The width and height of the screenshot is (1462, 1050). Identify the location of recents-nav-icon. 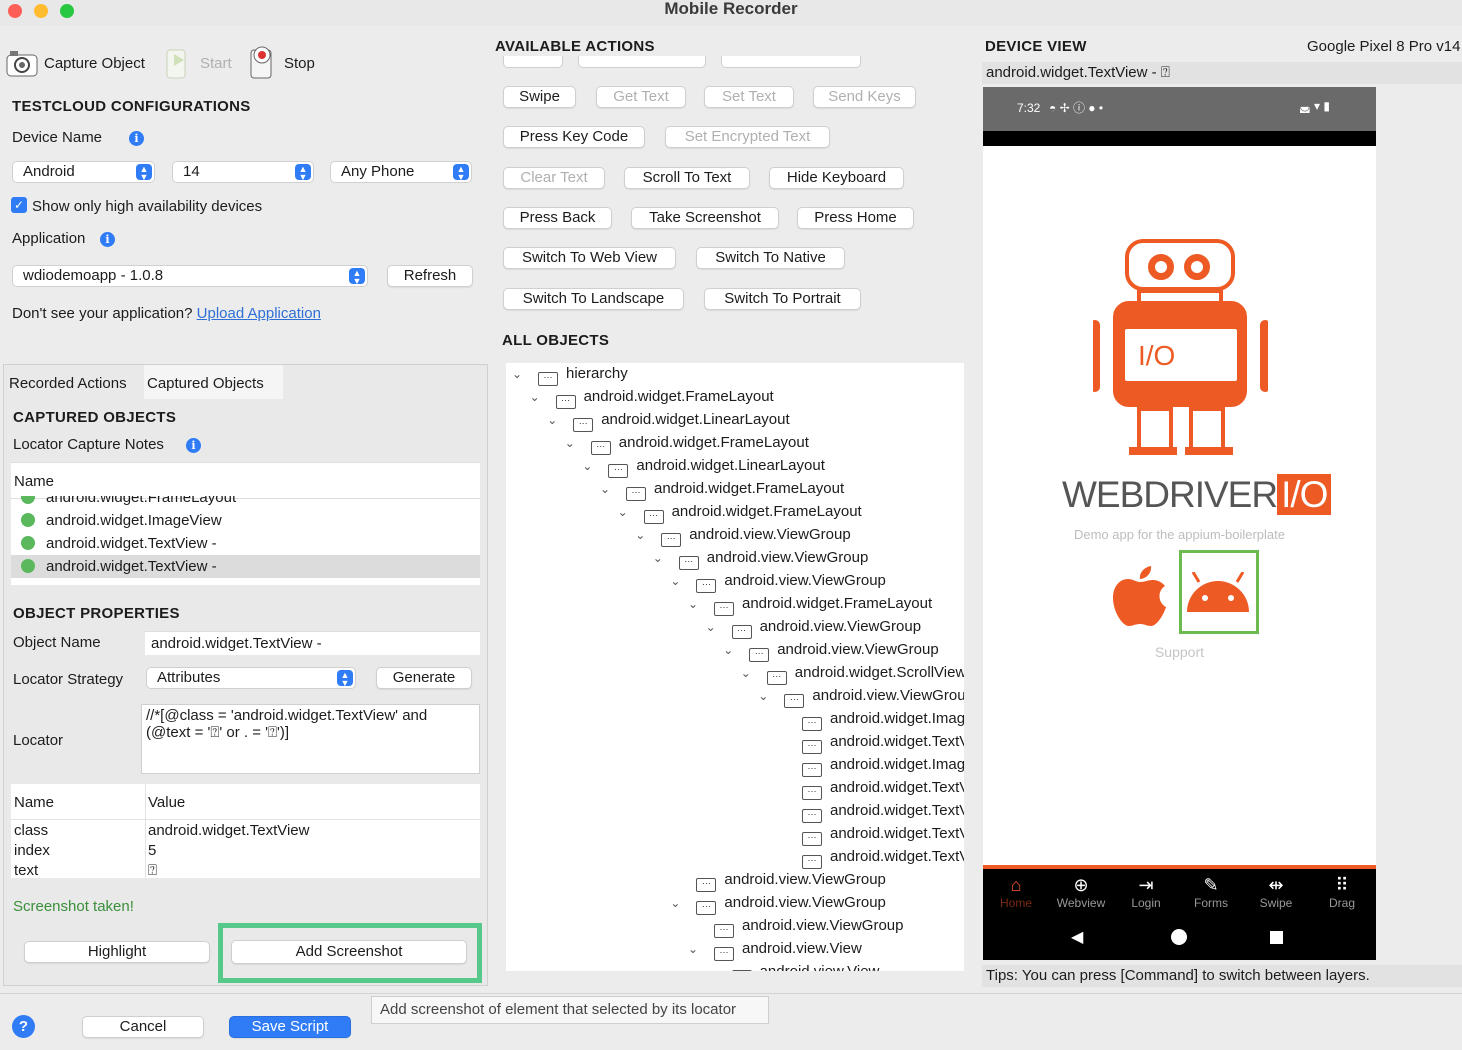
(1276, 937).